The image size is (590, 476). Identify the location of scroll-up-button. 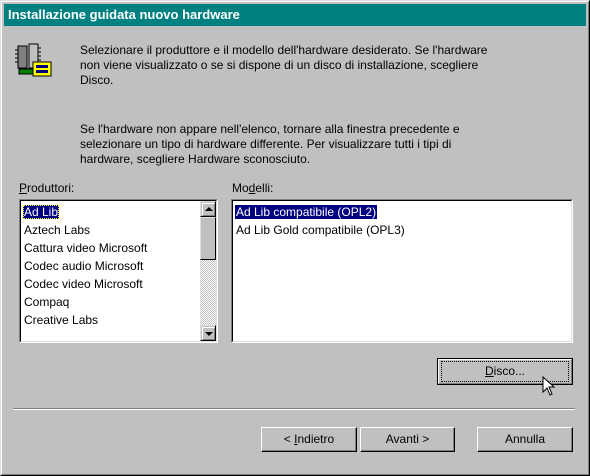
(208, 209).